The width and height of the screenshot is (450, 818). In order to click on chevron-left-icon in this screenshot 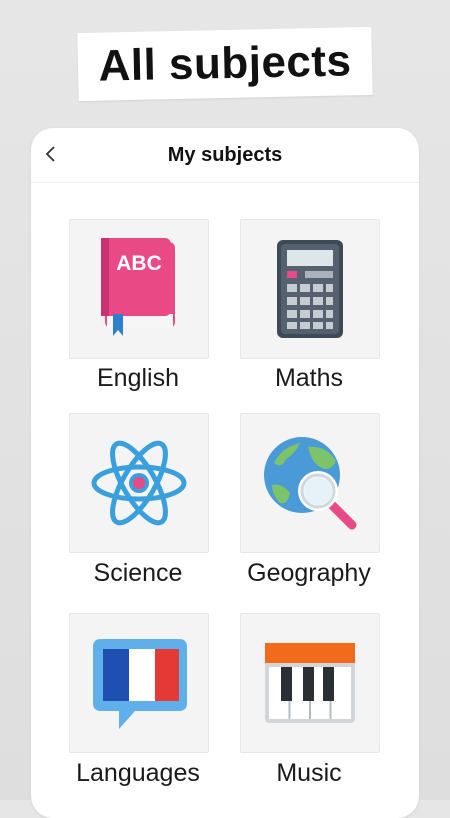, I will do `click(50, 154)`.